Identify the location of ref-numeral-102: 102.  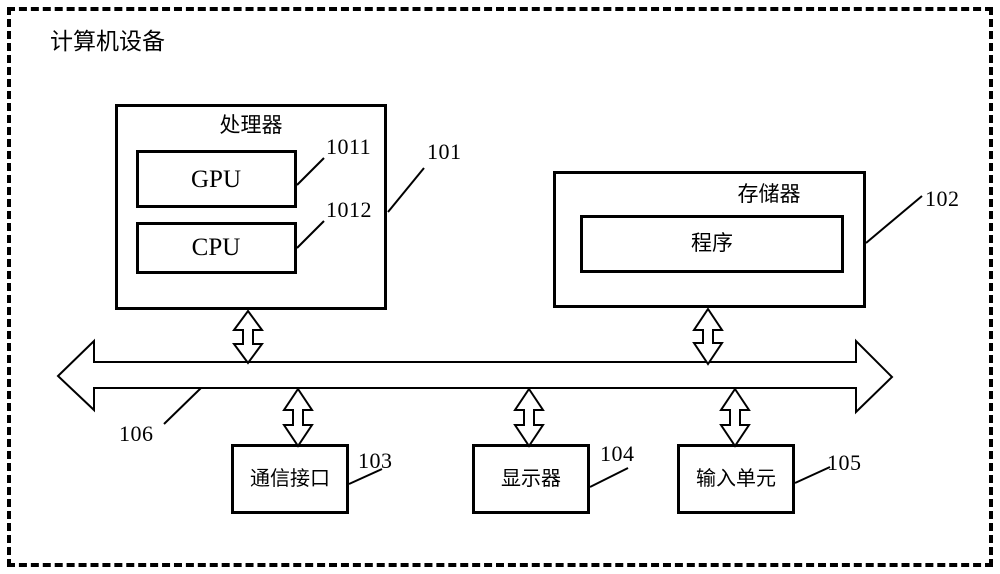
(942, 198).